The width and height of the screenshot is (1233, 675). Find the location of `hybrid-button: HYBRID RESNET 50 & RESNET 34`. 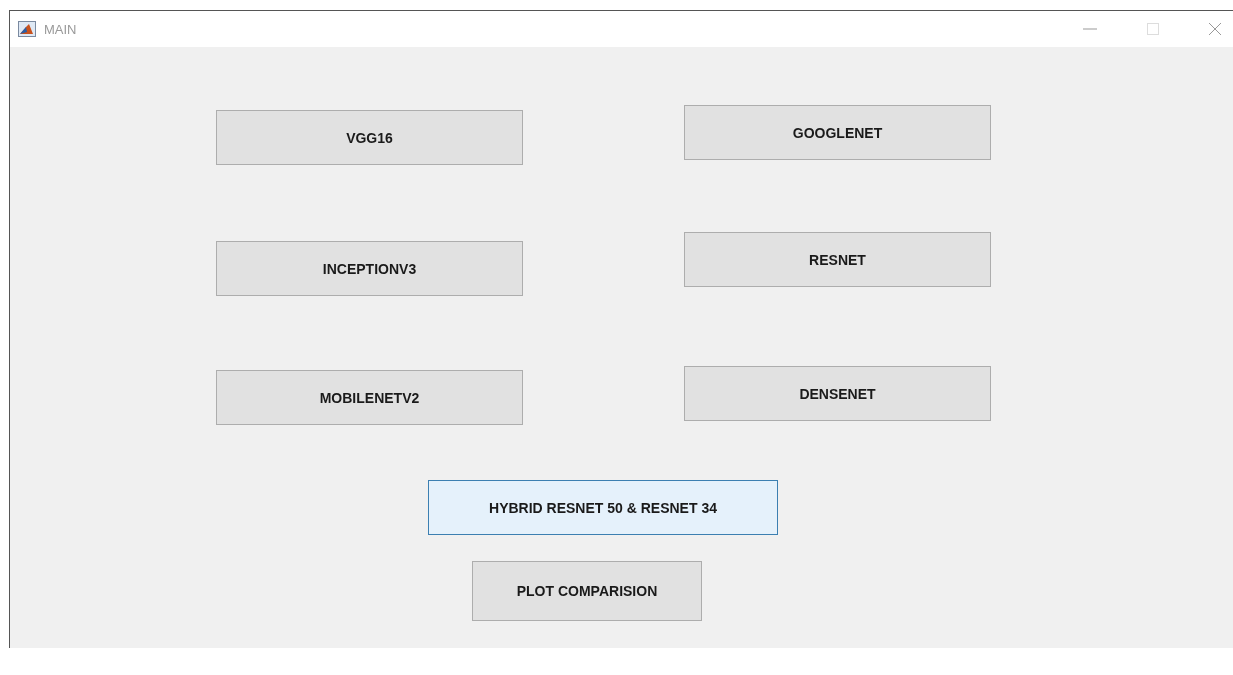

hybrid-button: HYBRID RESNET 50 & RESNET 34 is located at coordinates (603, 507).